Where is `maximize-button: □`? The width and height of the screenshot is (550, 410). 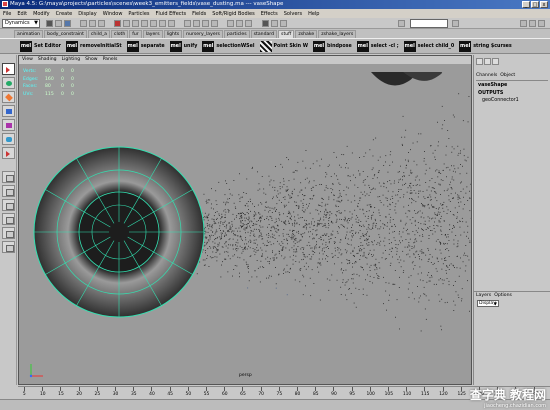
maximize-button: □ is located at coordinates (535, 4).